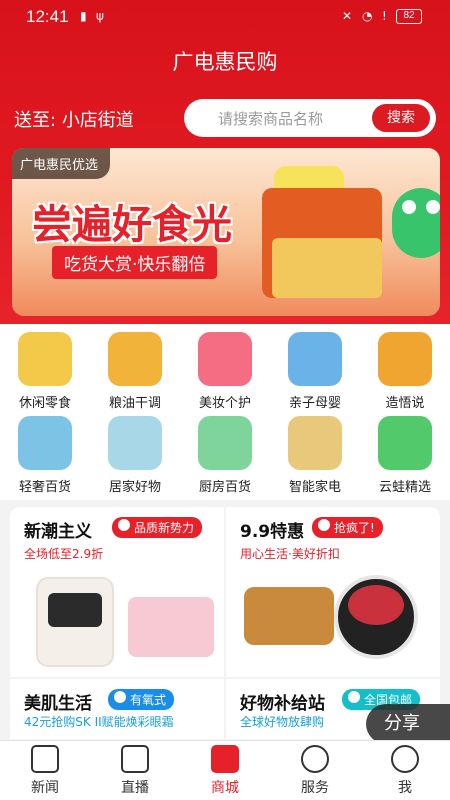 The width and height of the screenshot is (450, 800). I want to click on share-button: 分享, so click(408, 724).